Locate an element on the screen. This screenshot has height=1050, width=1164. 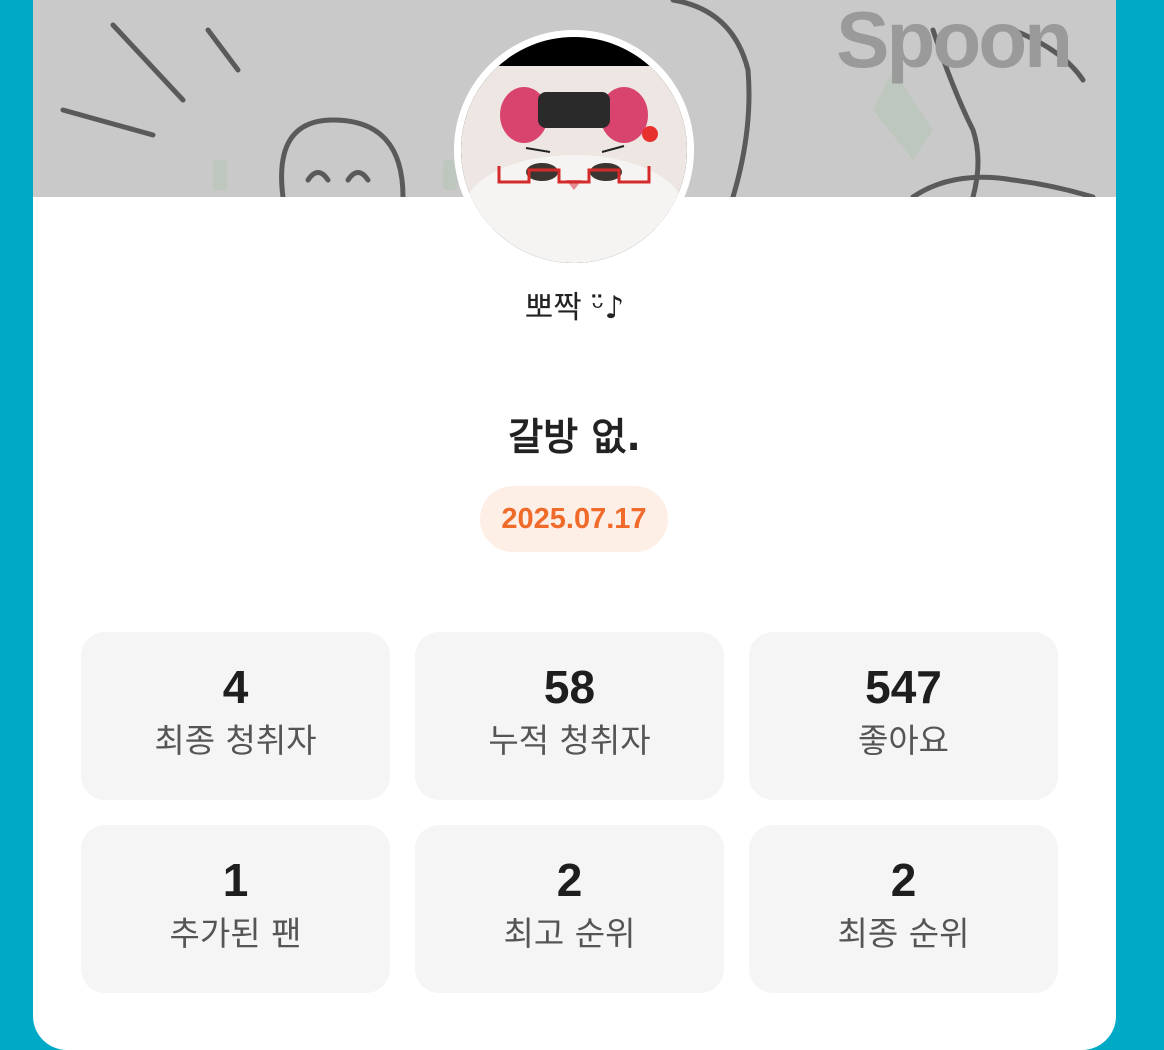
stat-label: 최종 순위 is located at coordinates (903, 933).